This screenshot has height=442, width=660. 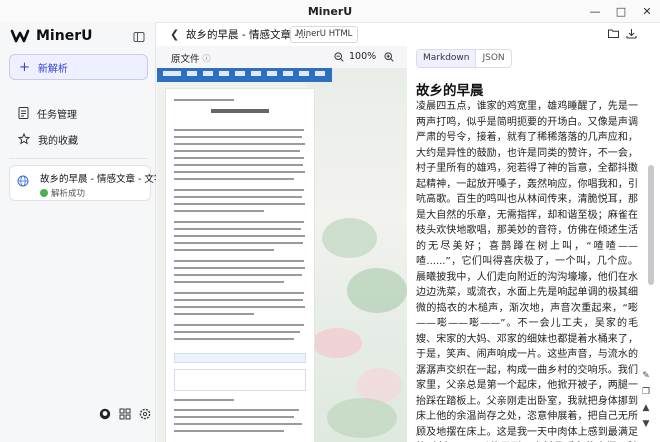 I want to click on result-scrollbar, so click(x=651, y=225).